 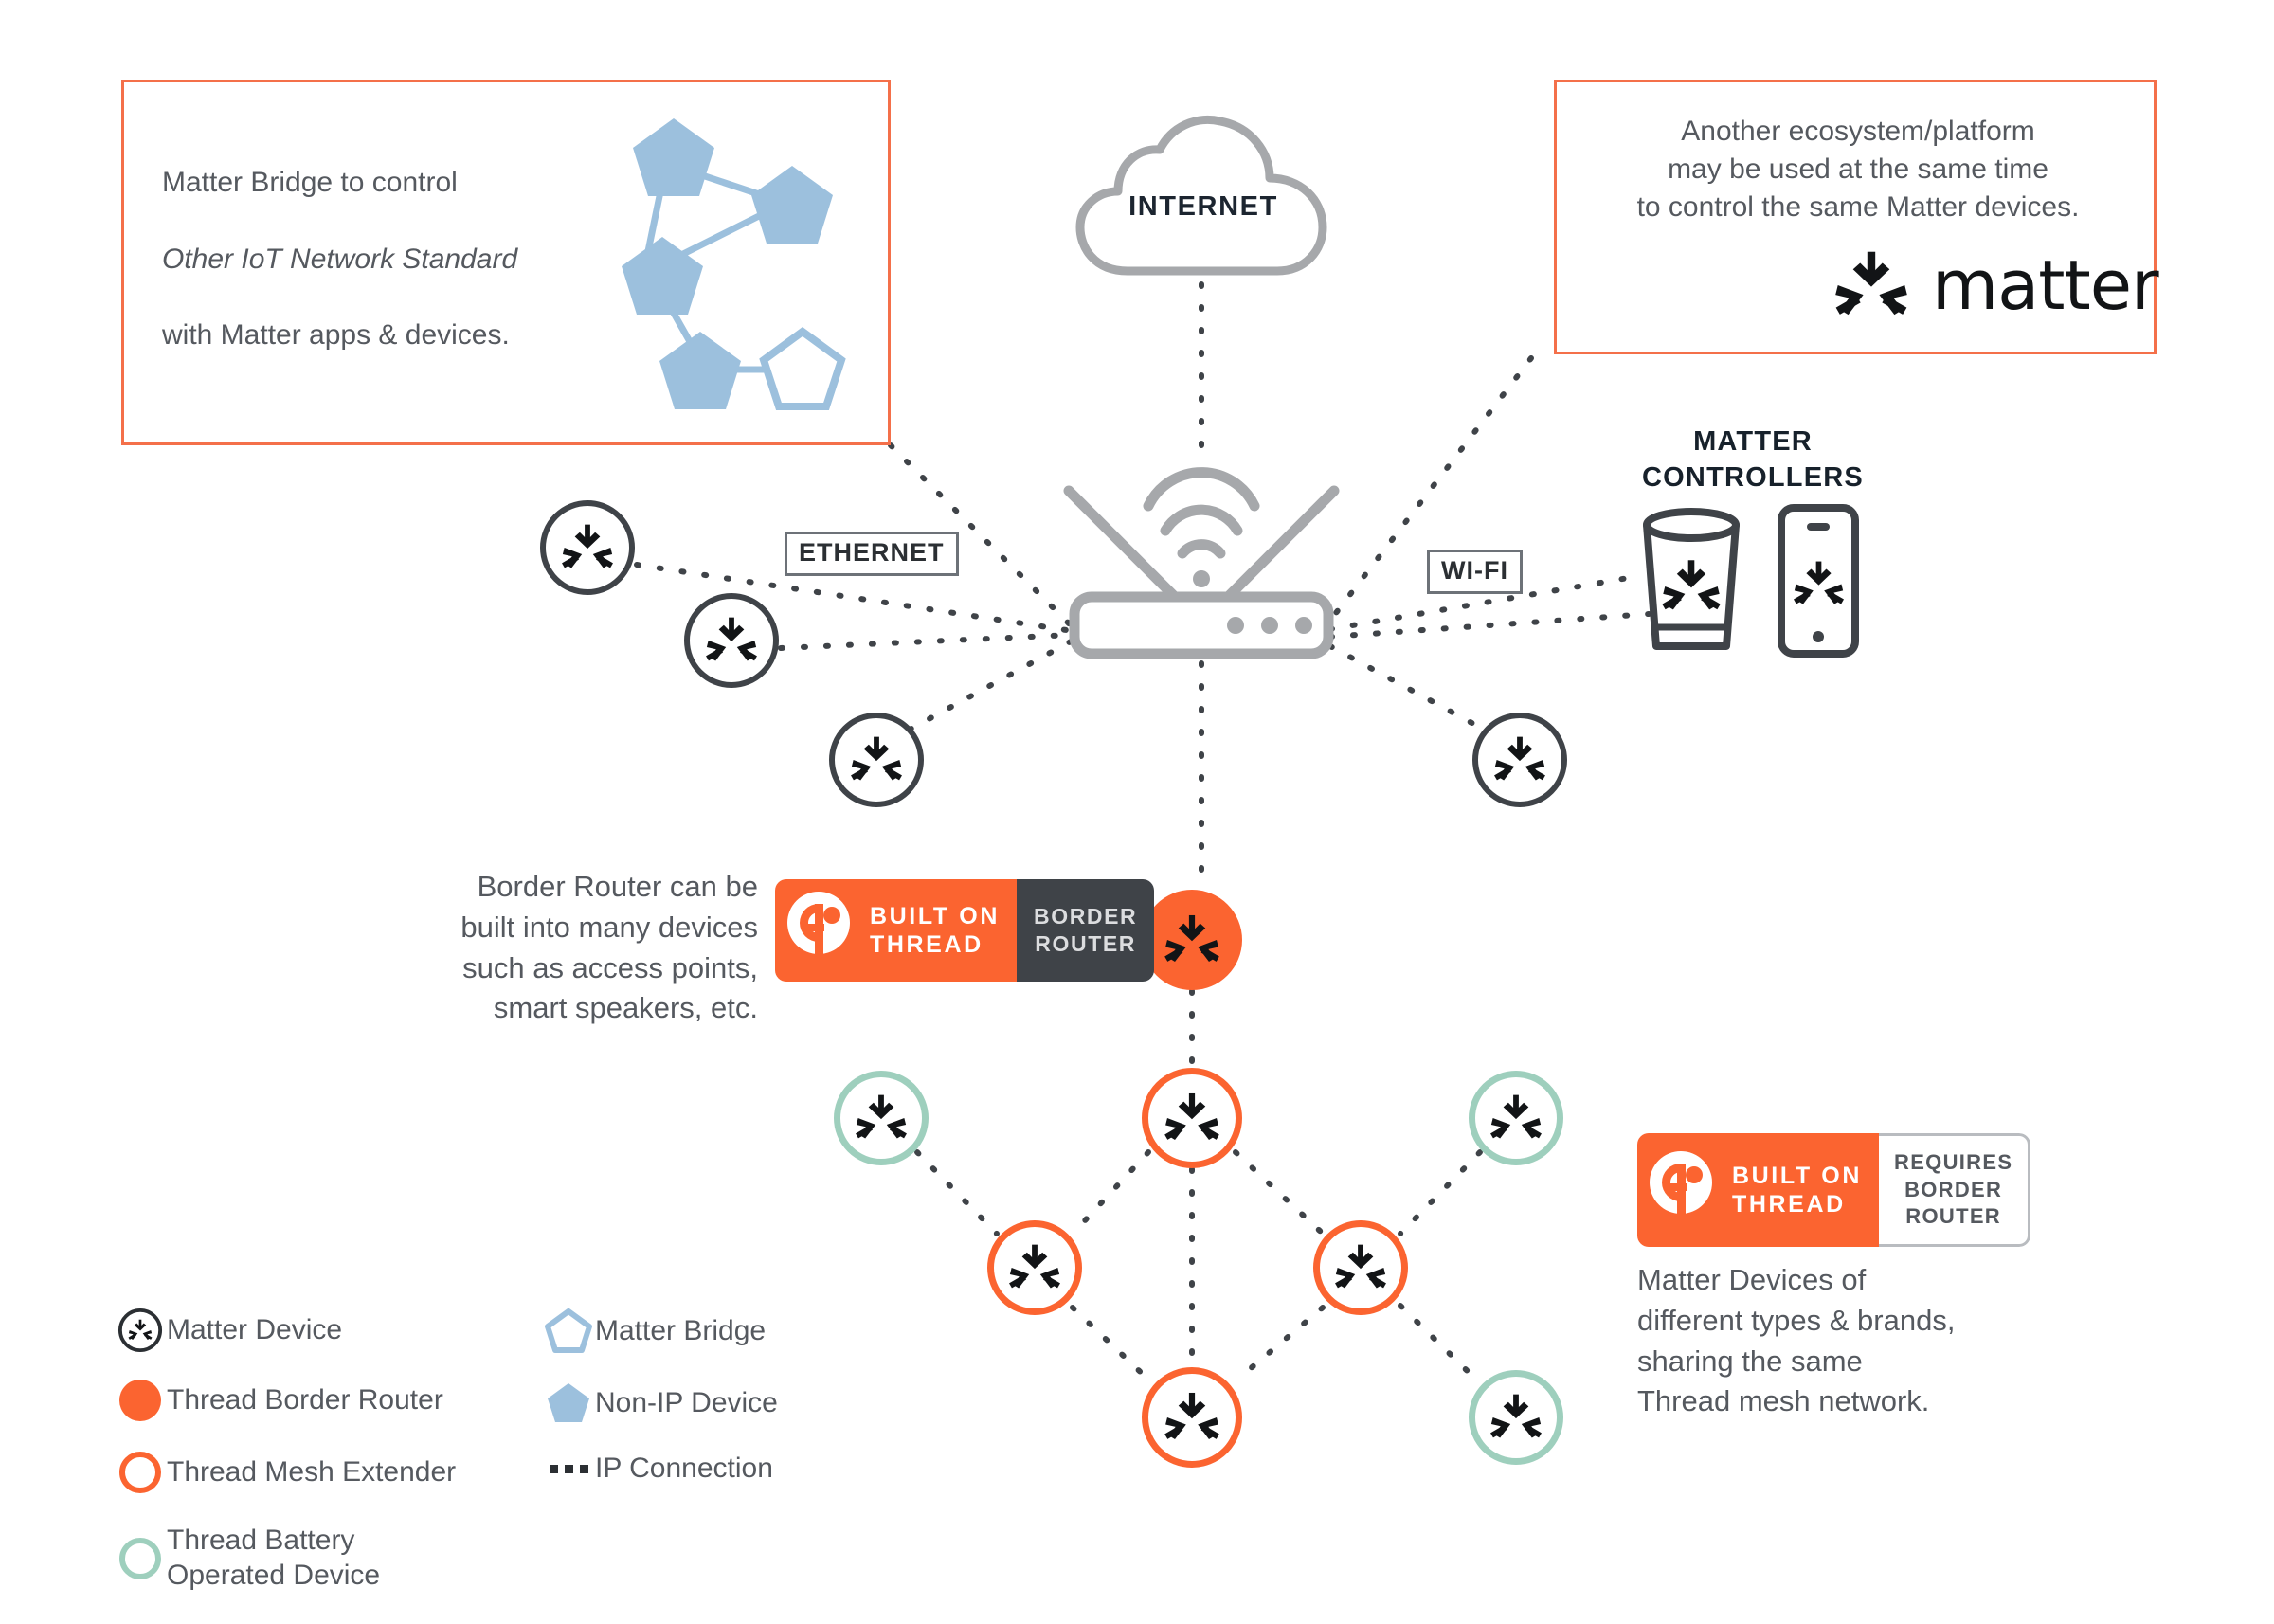 I want to click on router-body, so click(x=1201, y=625).